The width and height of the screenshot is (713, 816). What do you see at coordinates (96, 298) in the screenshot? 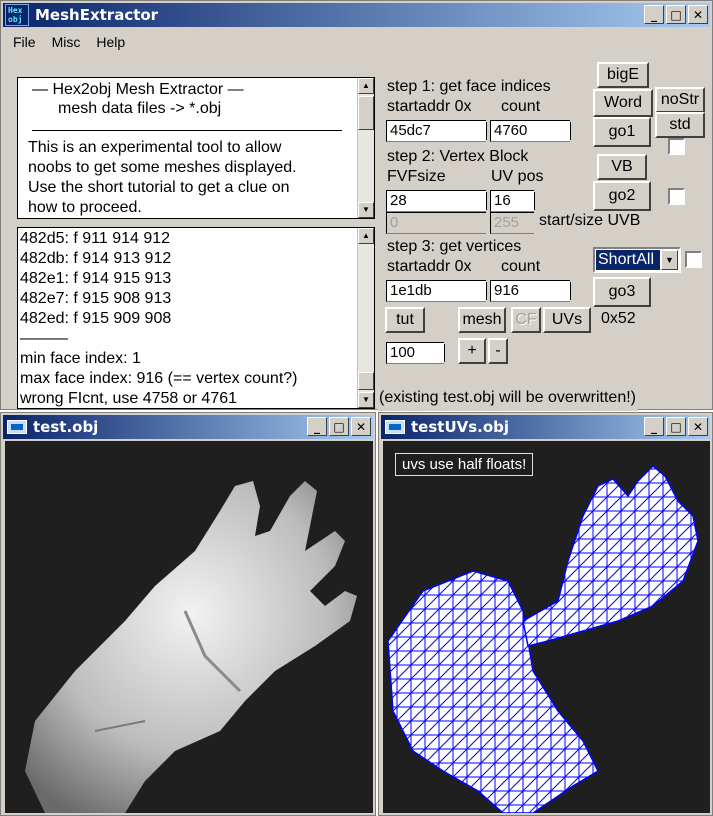
I see `log-line-4: 482e7: f 915 908 913` at bounding box center [96, 298].